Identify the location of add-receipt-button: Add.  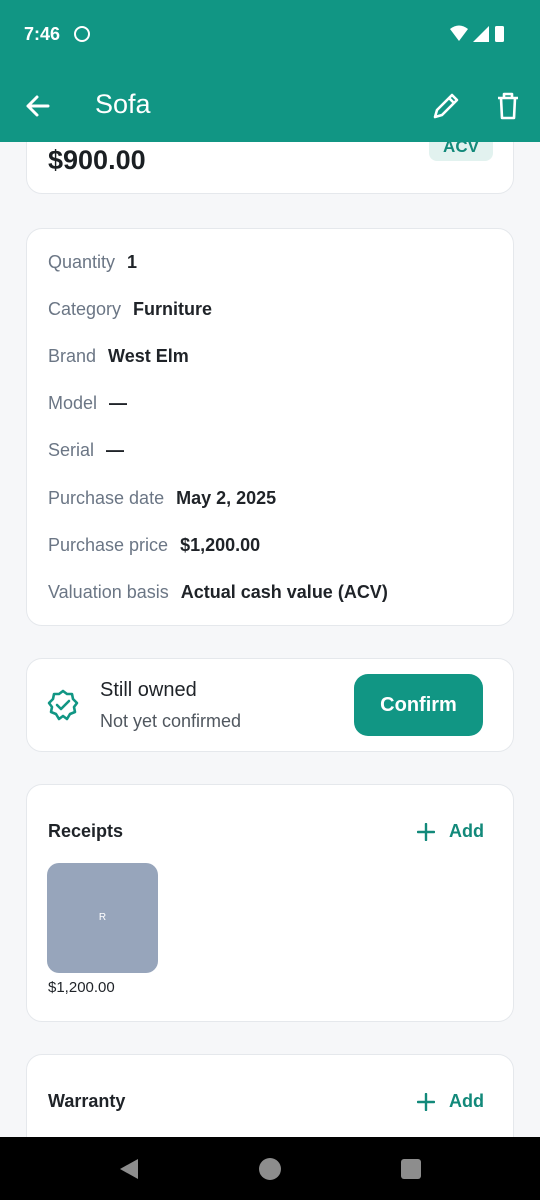
(457, 833).